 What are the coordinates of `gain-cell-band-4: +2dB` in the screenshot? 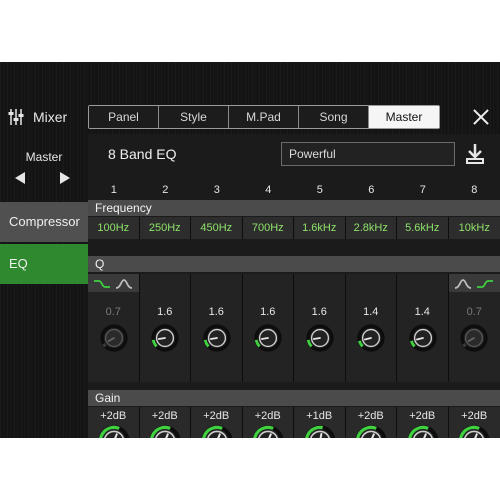 It's located at (268, 422).